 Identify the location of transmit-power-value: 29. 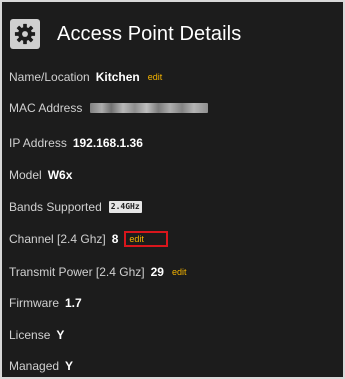
(157, 272).